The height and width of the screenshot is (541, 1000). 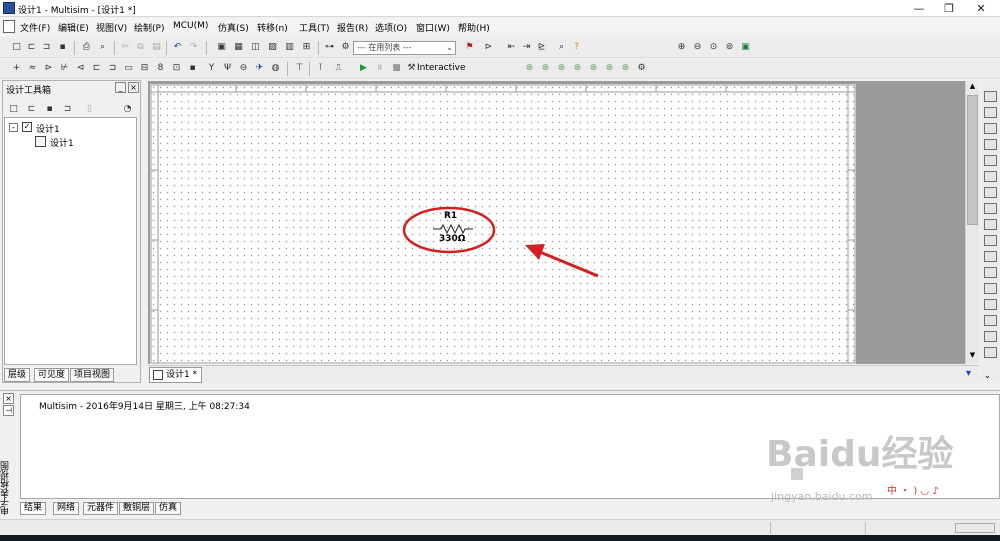 I want to click on agilent-generator-icon, so click(x=990, y=320).